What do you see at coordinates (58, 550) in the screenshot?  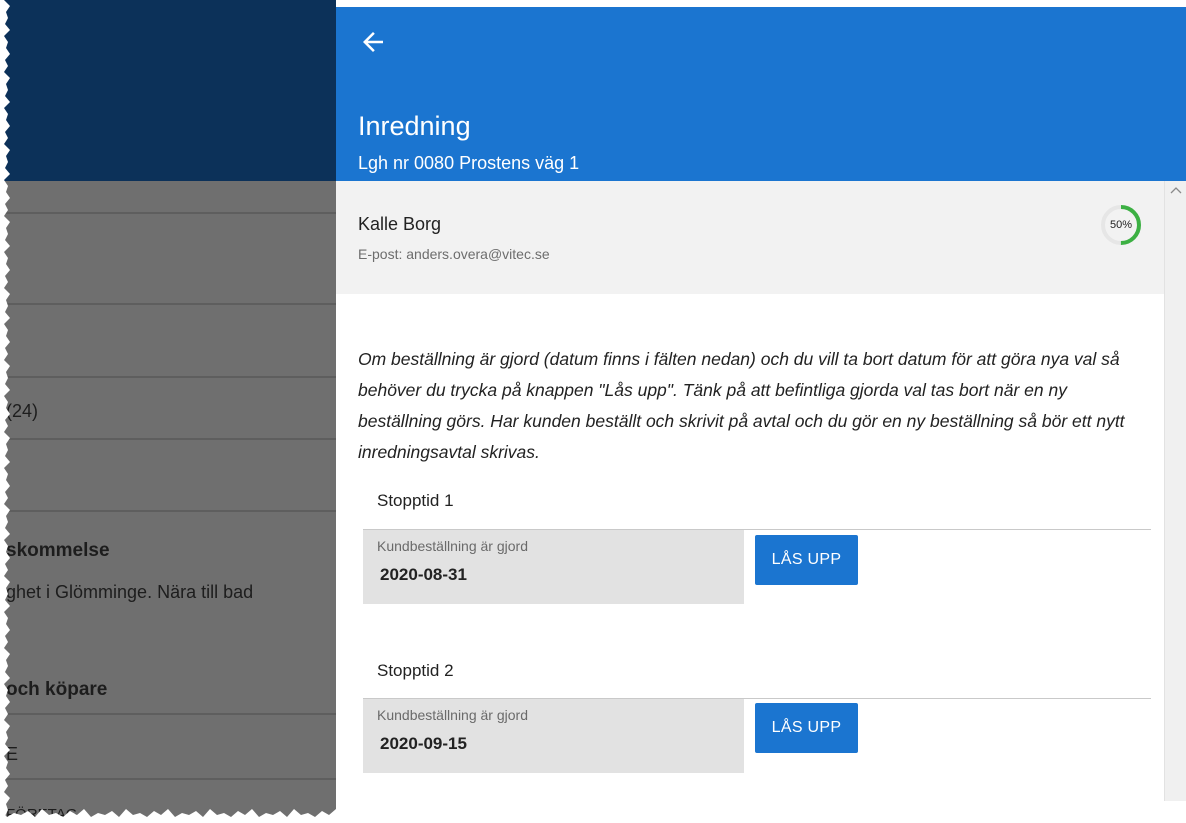 I see `background-heading: skommelse` at bounding box center [58, 550].